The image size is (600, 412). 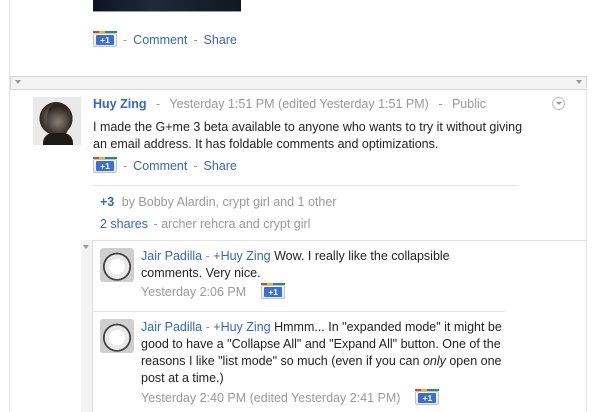 I want to click on post-timestamp: Yesterday 1:51 PM, so click(x=221, y=104).